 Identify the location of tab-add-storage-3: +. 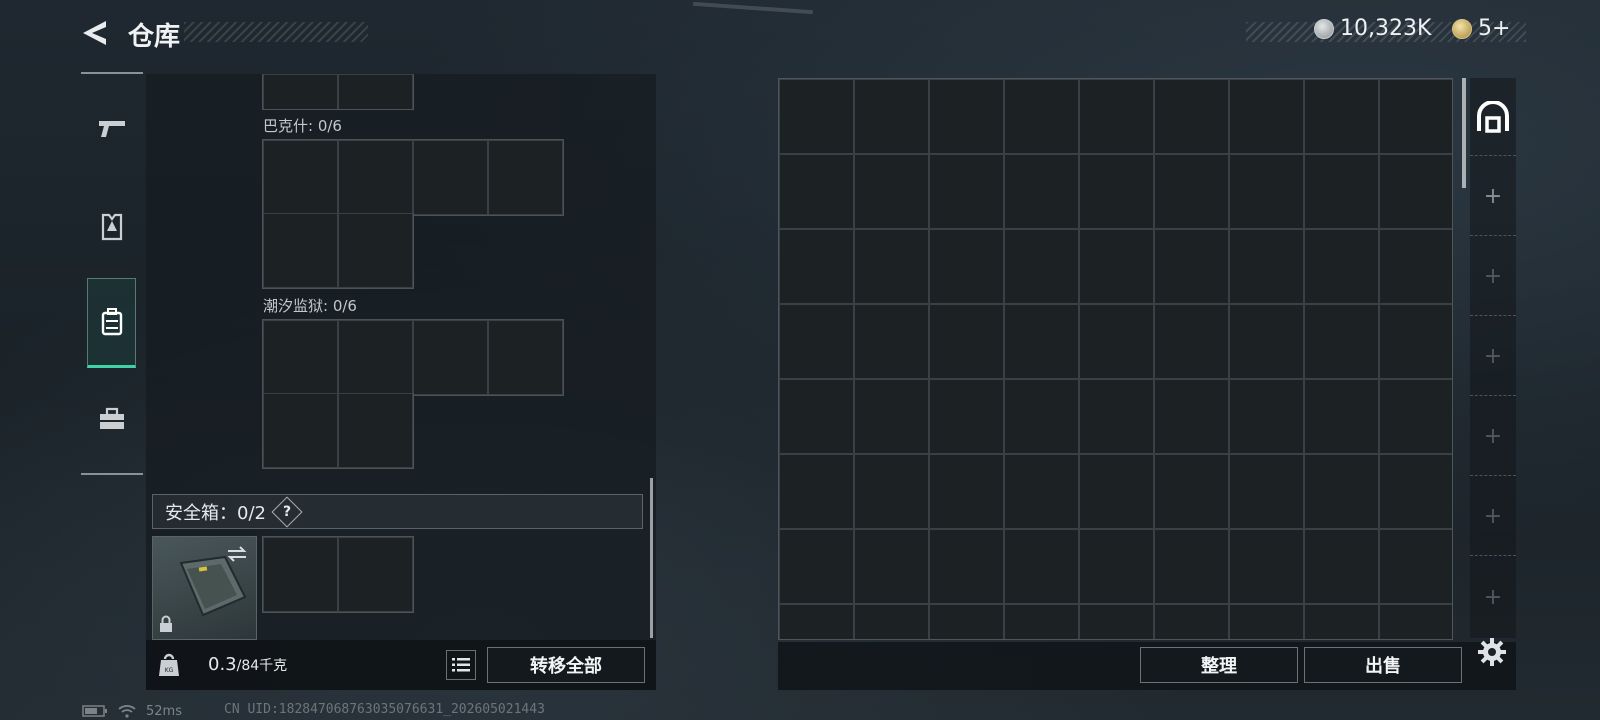
(1493, 357).